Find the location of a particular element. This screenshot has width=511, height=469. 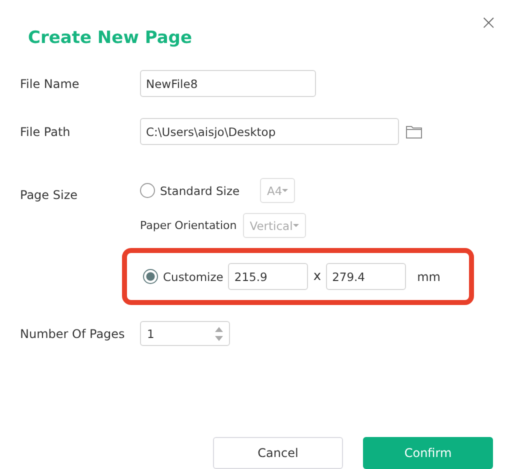

file-path-field: C:\Users\aisjo\Desktop is located at coordinates (269, 131).